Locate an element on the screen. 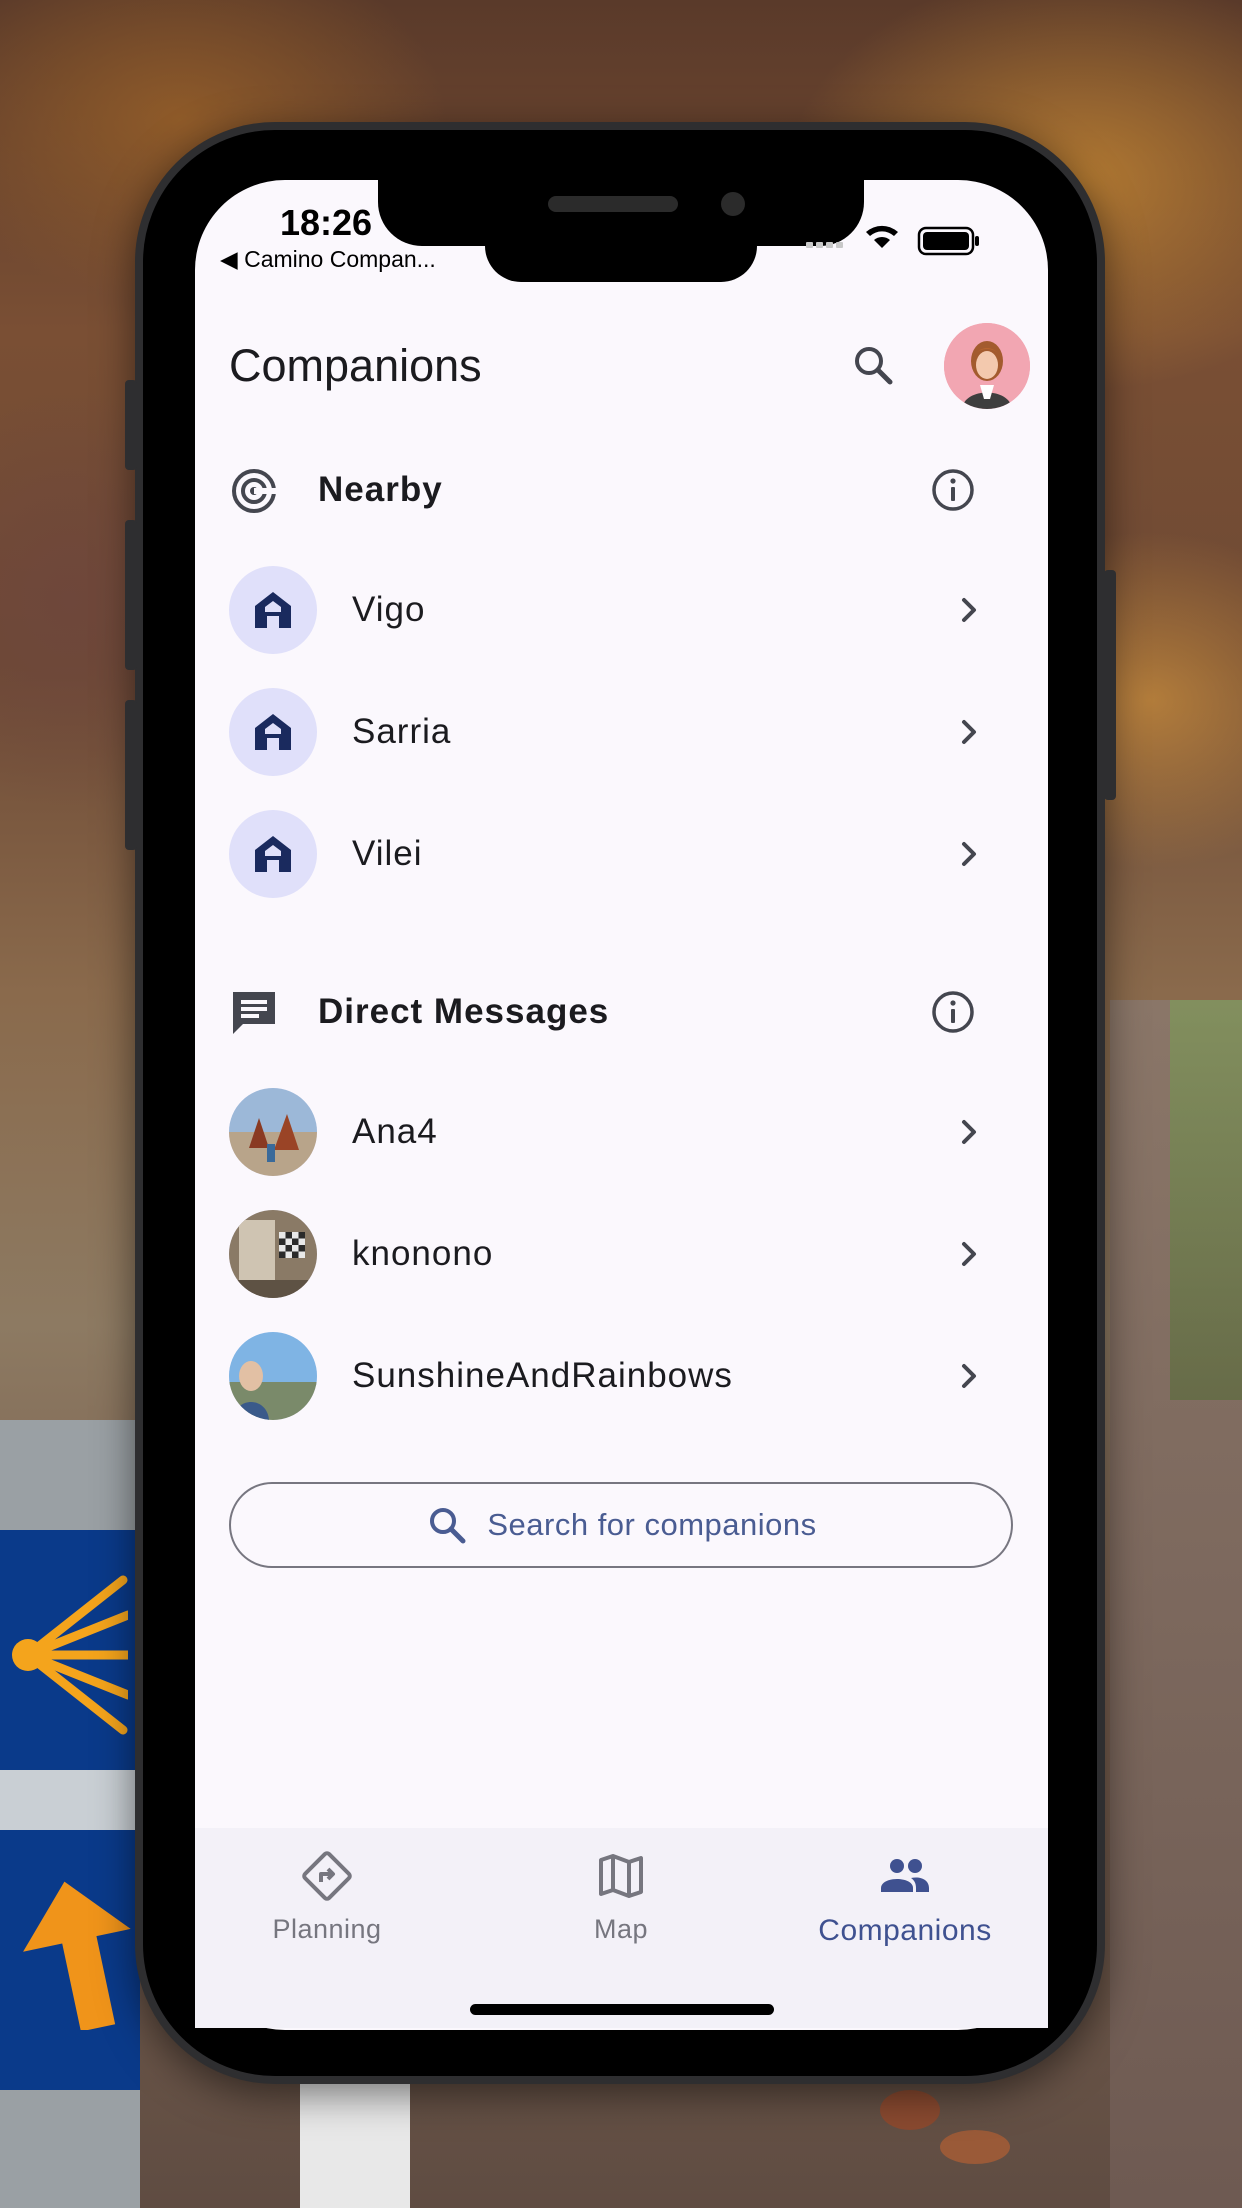 This screenshot has height=2208, width=1242. nav-label: Companions is located at coordinates (905, 1930).